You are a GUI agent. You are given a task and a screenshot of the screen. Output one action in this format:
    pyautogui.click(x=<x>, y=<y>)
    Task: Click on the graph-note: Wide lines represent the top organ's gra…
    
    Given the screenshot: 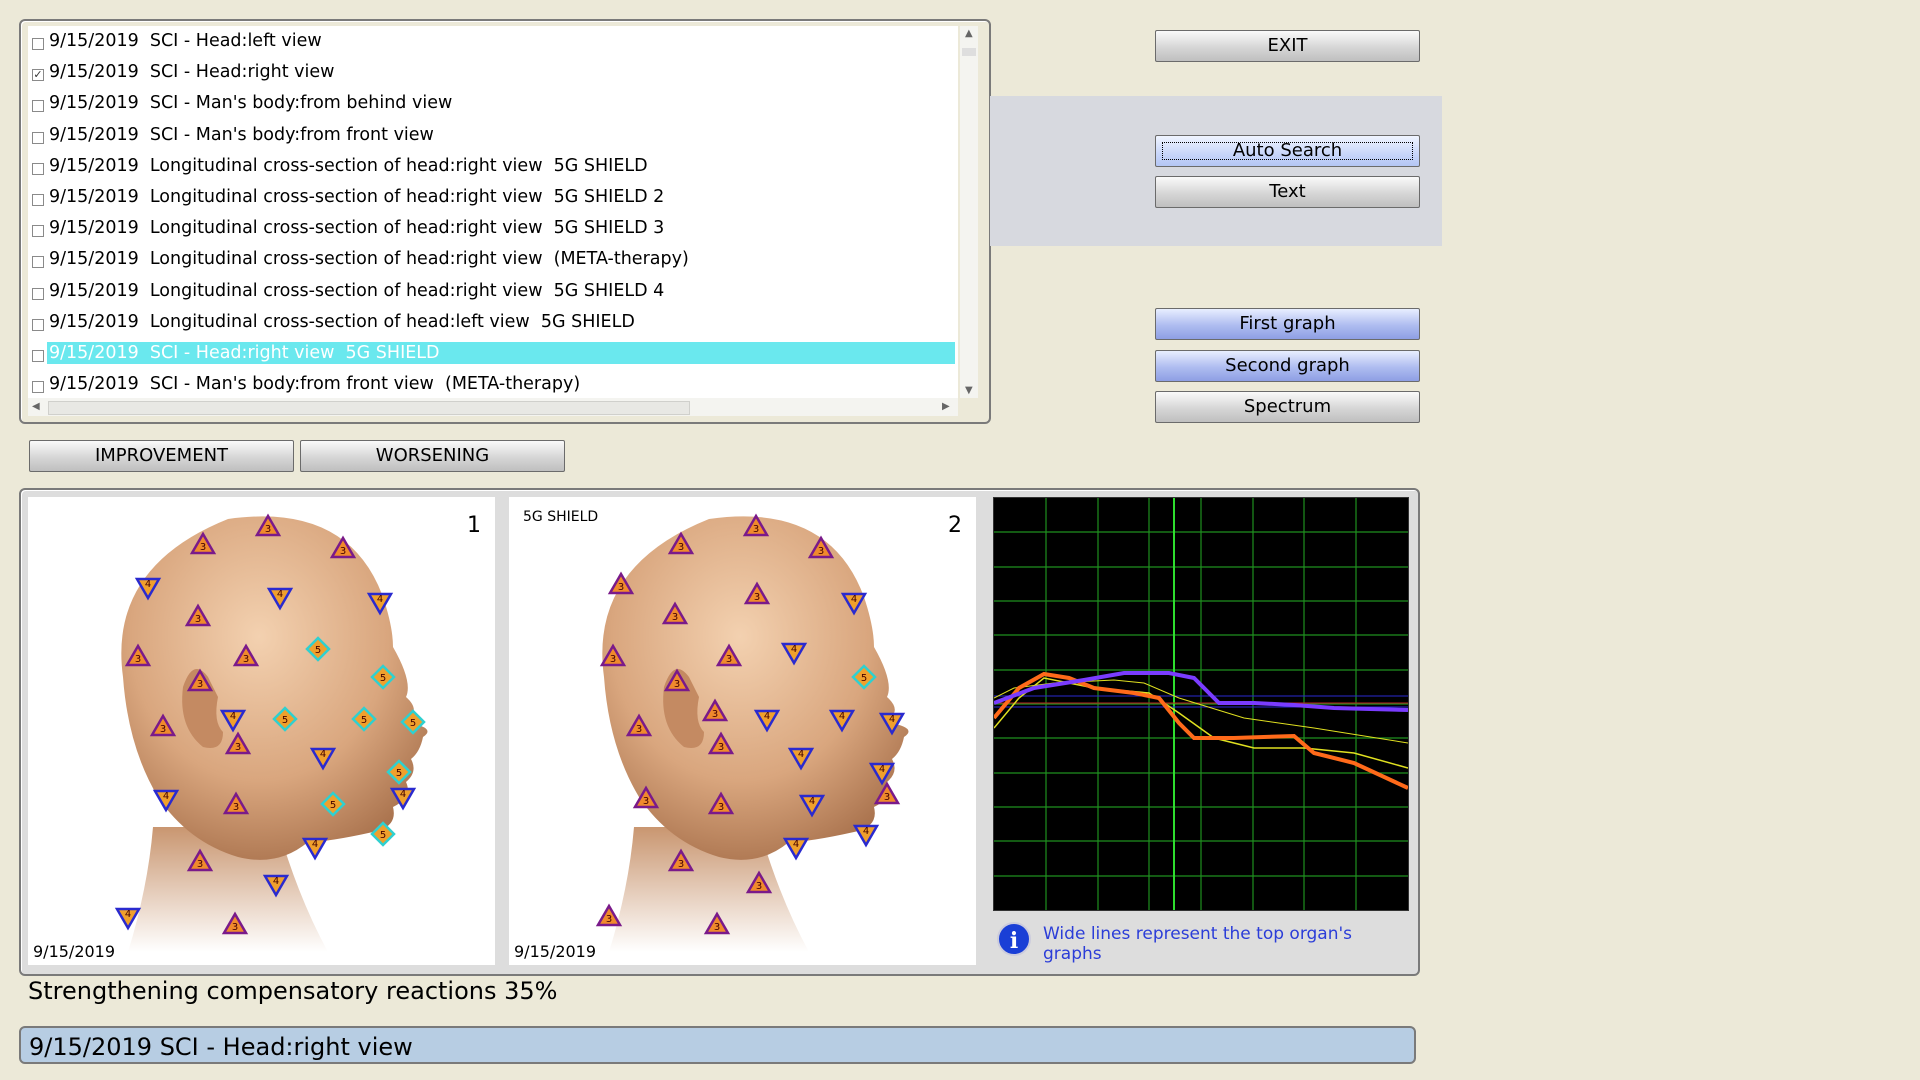 What is the action you would take?
    pyautogui.click(x=1198, y=944)
    